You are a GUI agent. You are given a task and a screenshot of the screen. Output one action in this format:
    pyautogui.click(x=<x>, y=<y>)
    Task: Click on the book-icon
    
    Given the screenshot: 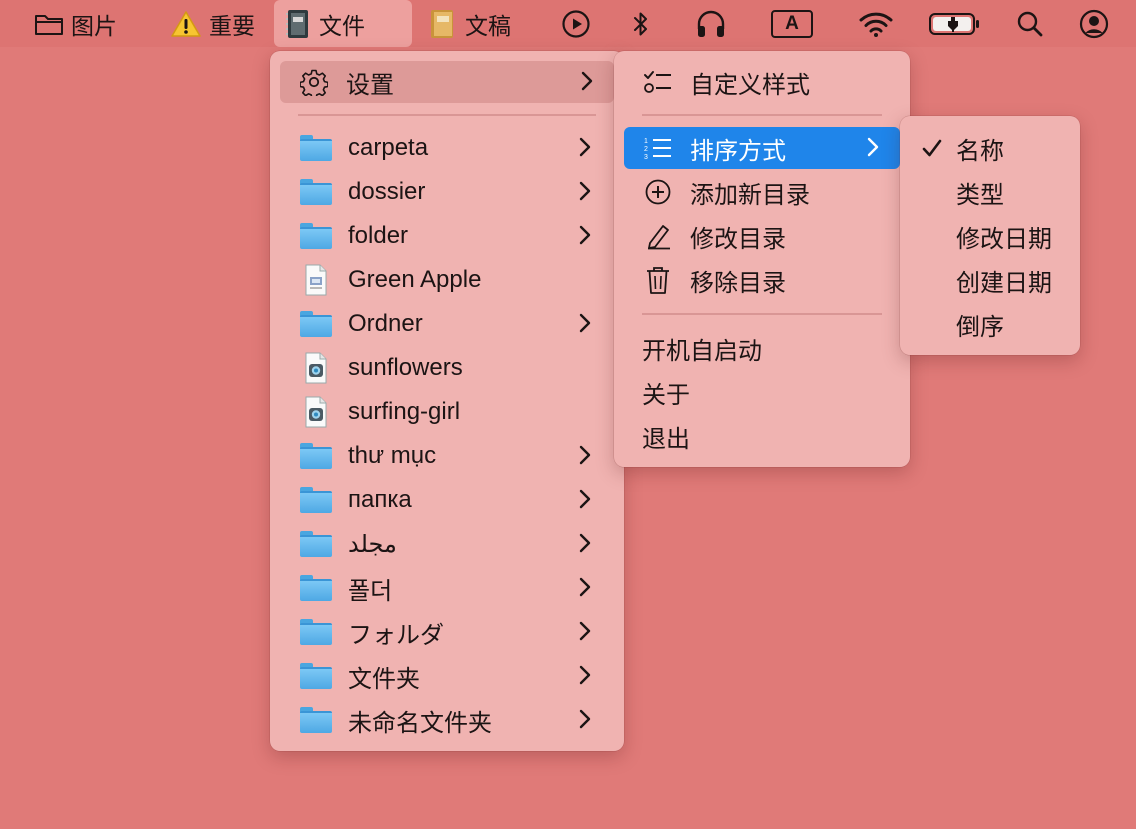 What is the action you would take?
    pyautogui.click(x=443, y=24)
    